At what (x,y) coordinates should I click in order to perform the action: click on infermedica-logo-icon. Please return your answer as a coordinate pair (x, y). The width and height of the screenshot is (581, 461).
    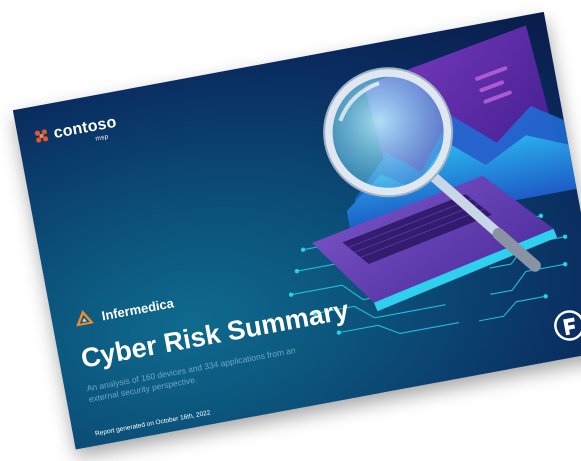
    Looking at the image, I should click on (85, 318).